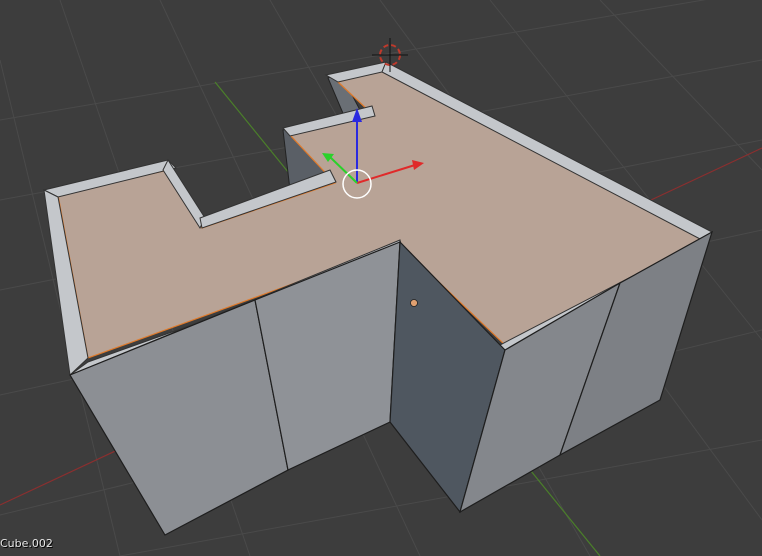  Describe the element at coordinates (414, 303) in the screenshot. I see `object-origin-point` at that location.